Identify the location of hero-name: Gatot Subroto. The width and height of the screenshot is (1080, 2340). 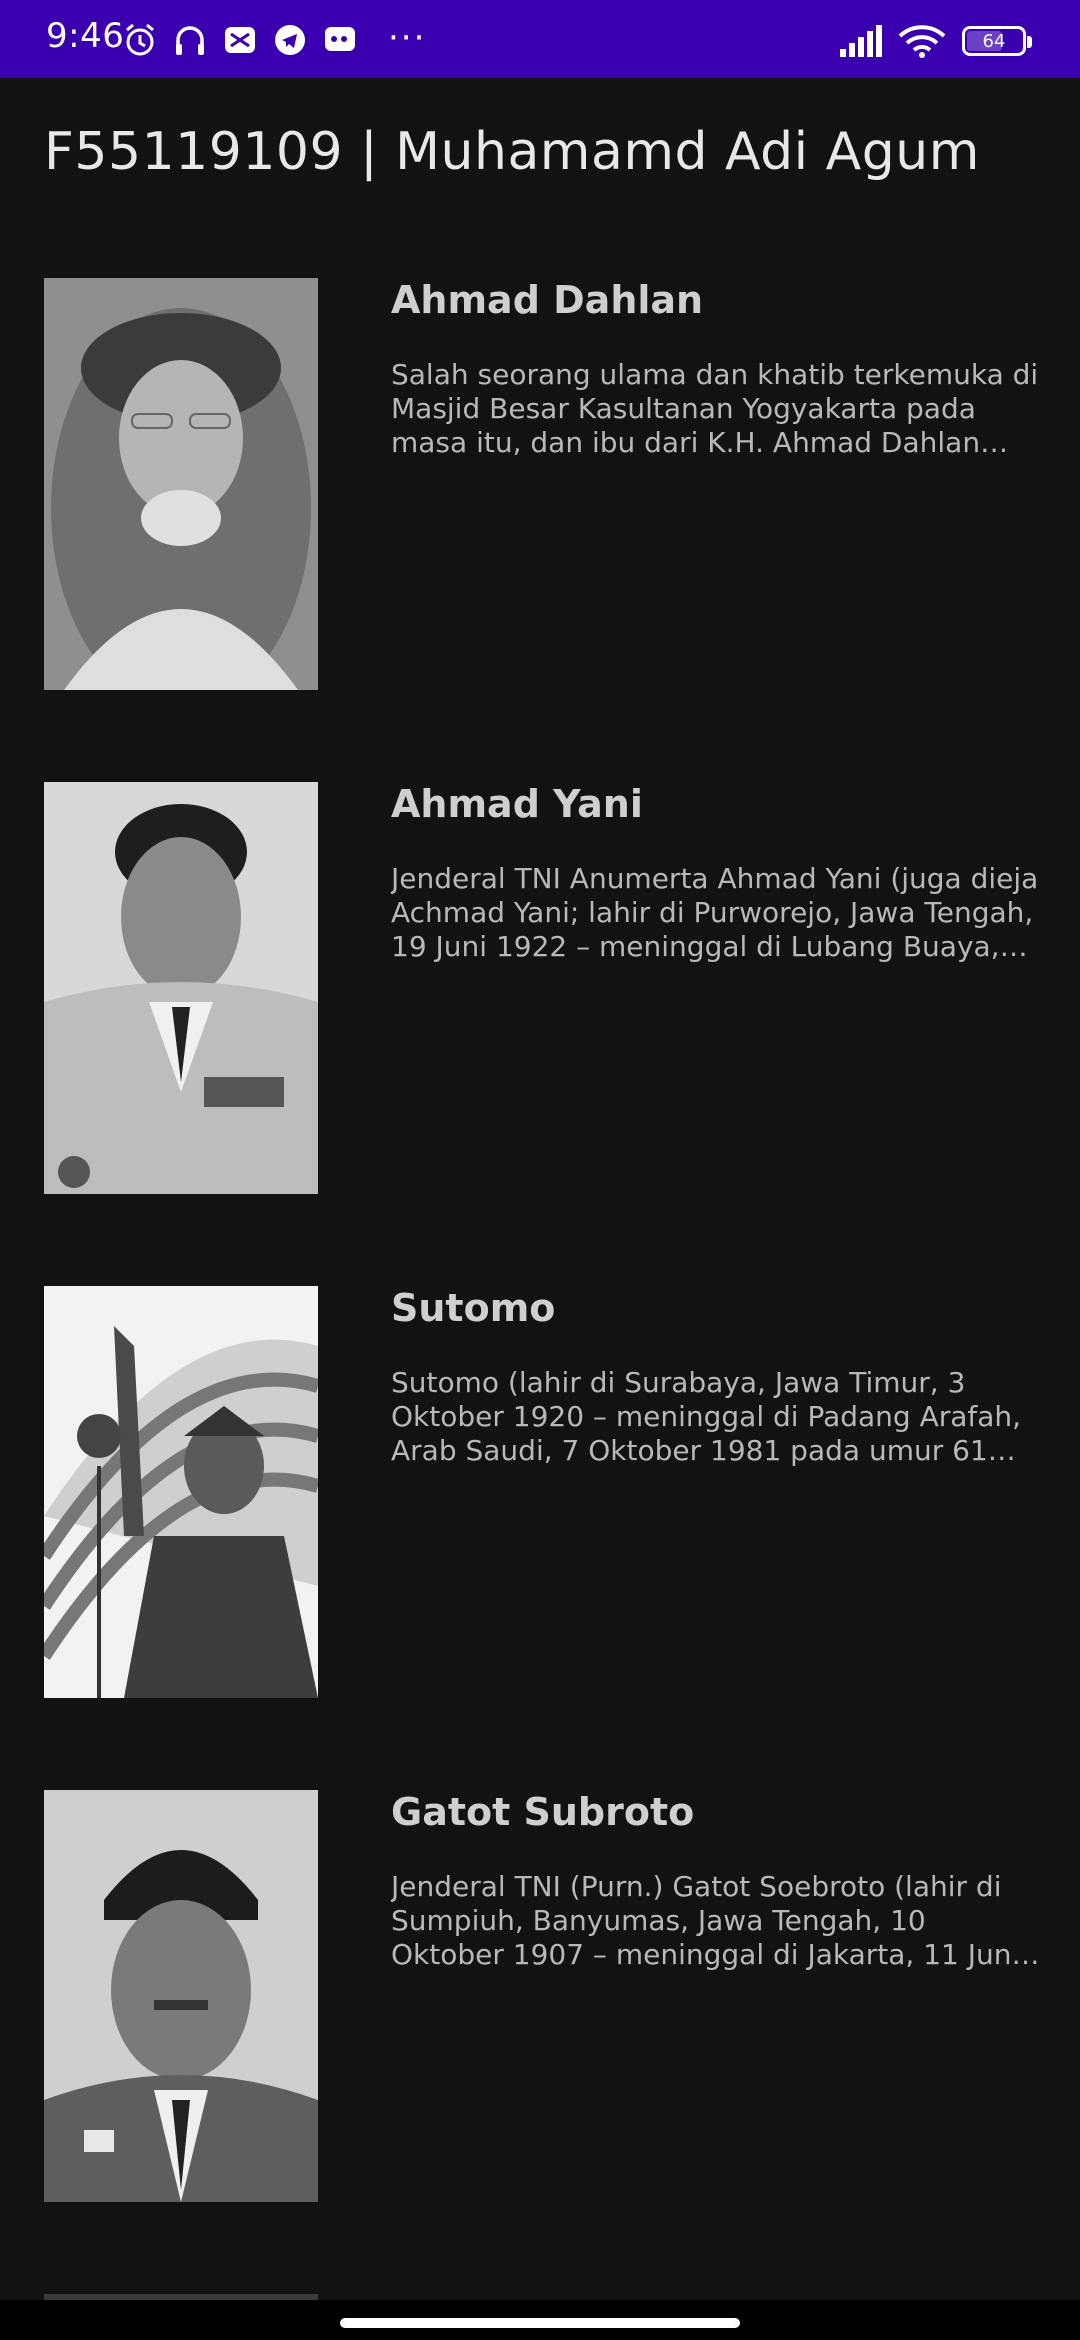
(543, 1812).